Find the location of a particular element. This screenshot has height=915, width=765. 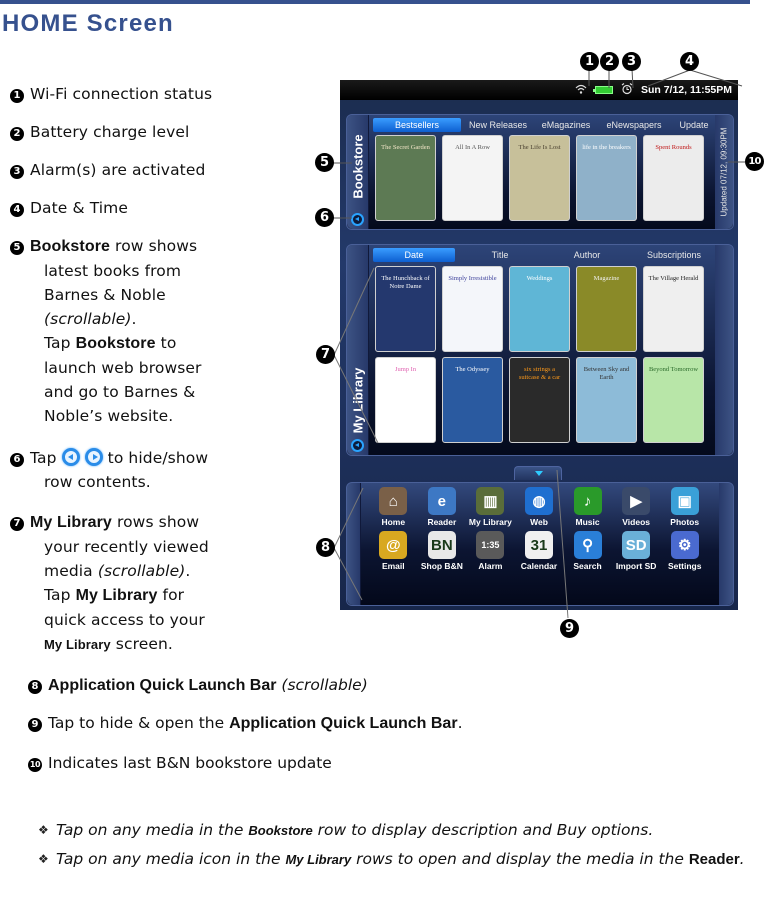

bookstore-collapse-button is located at coordinates (357, 219).